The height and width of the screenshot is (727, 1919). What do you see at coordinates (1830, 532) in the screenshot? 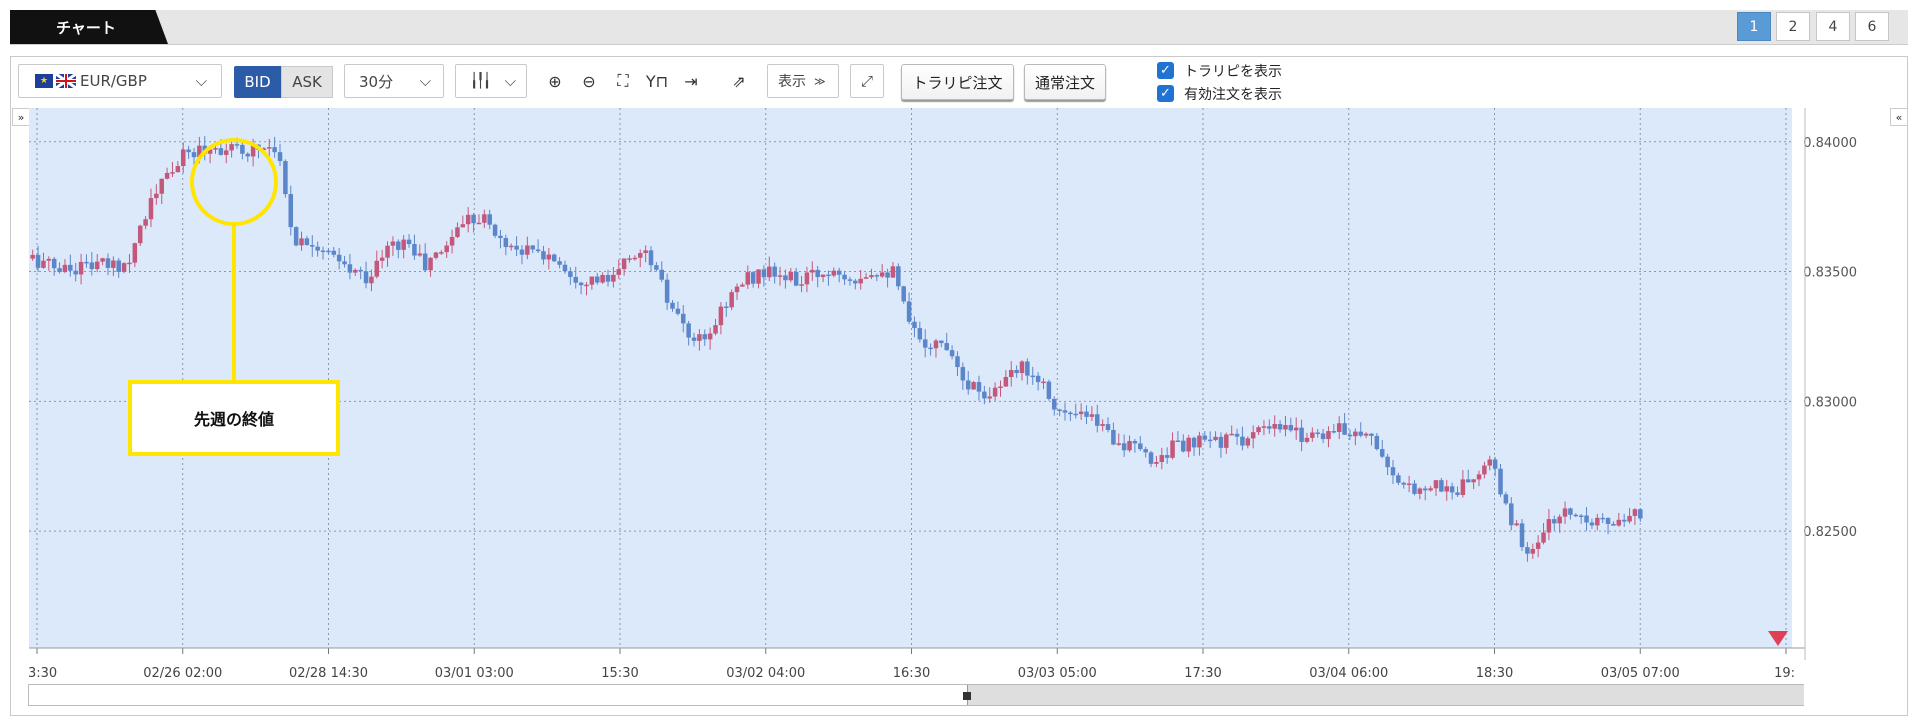
I see `y-tick-label: 0.82500` at bounding box center [1830, 532].